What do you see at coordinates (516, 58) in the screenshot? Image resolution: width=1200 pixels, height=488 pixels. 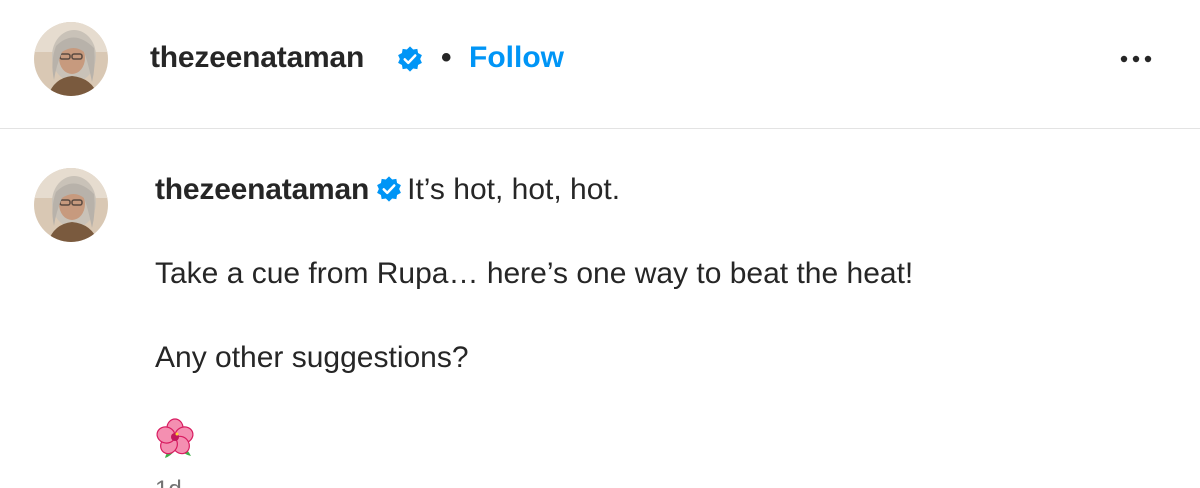 I see `follow-button: Follow` at bounding box center [516, 58].